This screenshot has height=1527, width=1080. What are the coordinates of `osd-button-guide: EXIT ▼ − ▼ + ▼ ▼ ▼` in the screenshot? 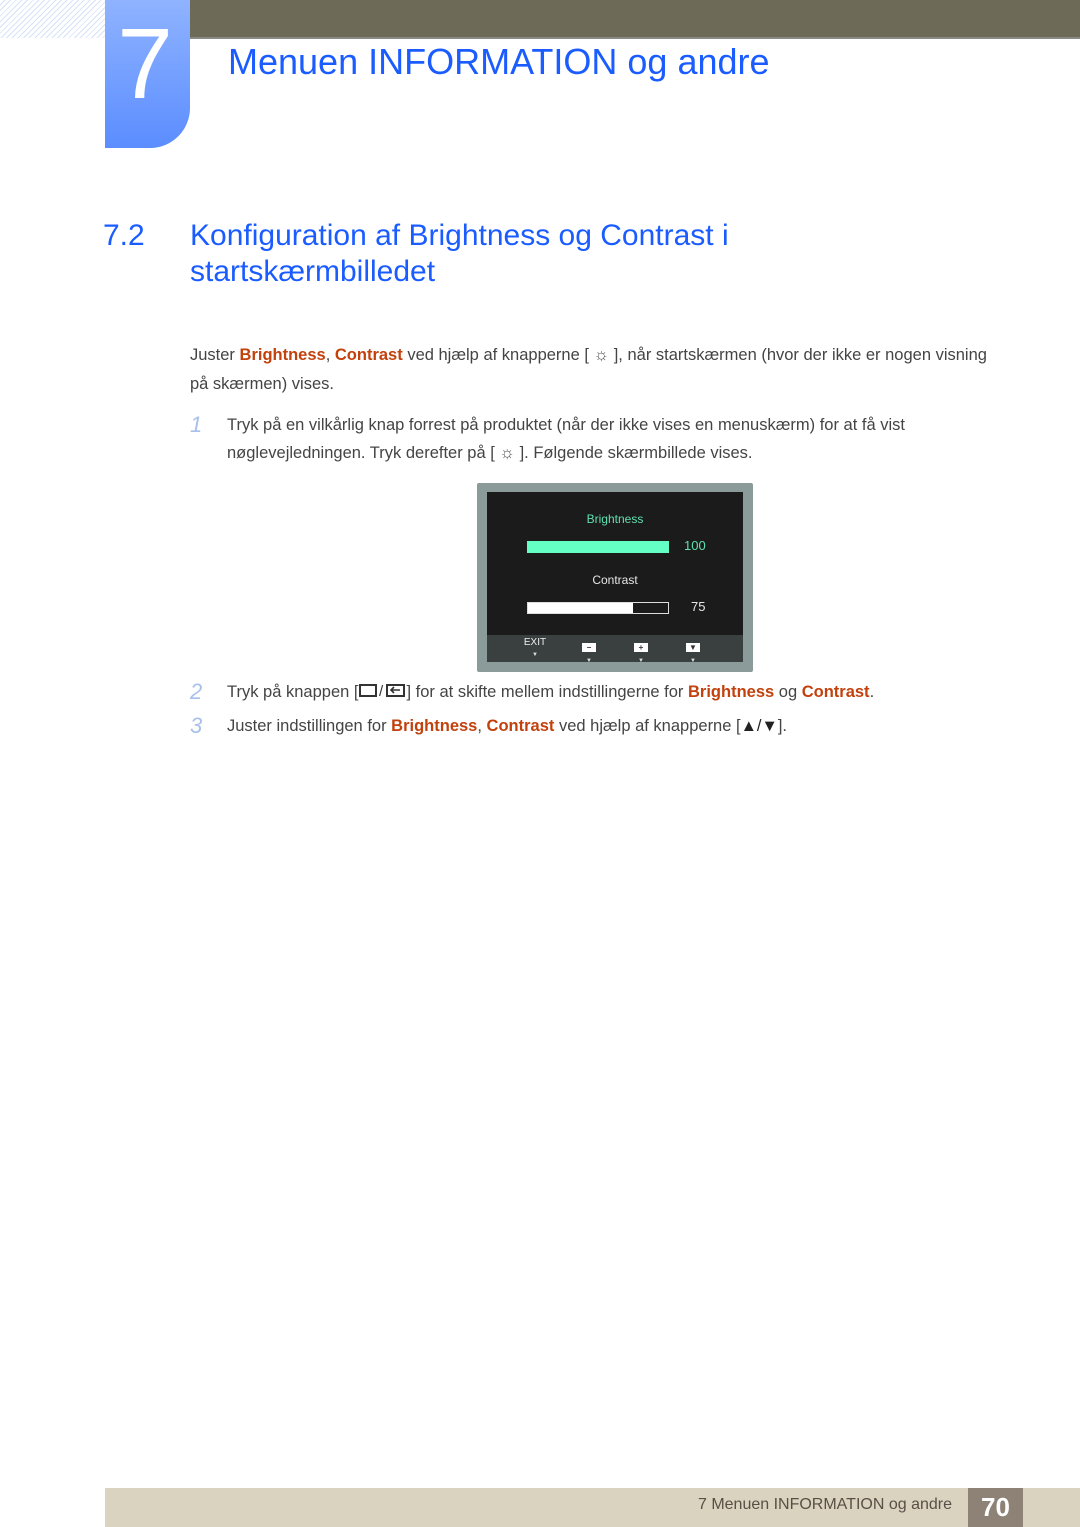 It's located at (615, 650).